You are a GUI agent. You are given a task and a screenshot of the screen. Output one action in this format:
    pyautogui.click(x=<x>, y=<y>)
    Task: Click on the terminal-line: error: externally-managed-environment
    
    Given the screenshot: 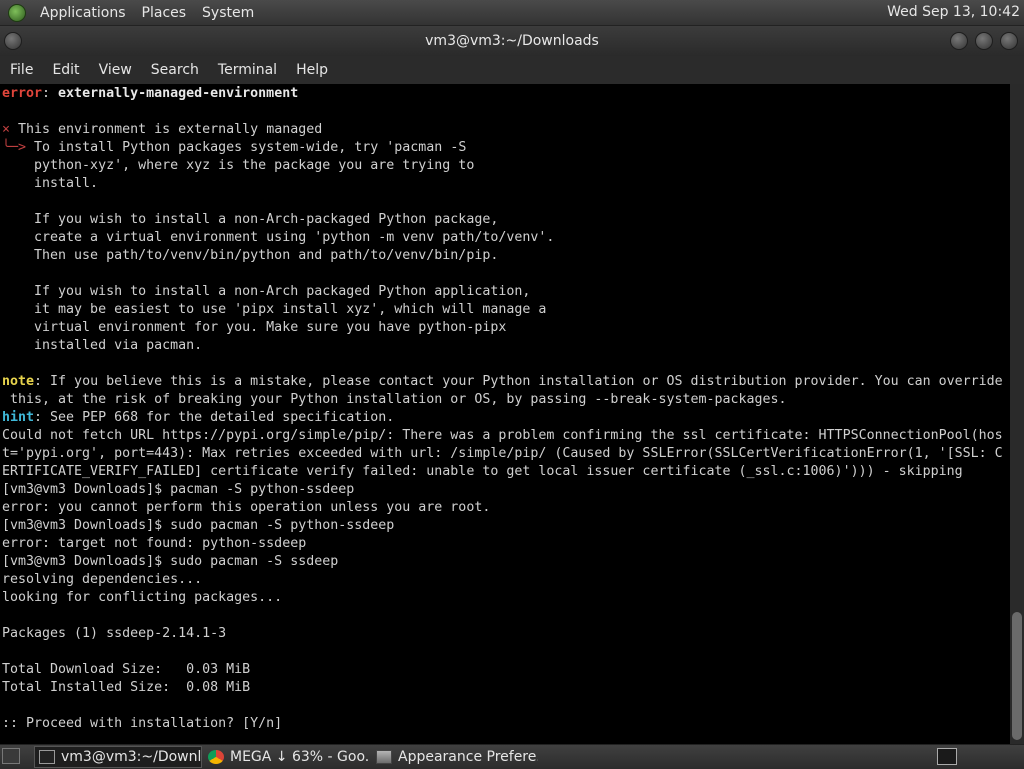 What is the action you would take?
    pyautogui.click(x=150, y=93)
    